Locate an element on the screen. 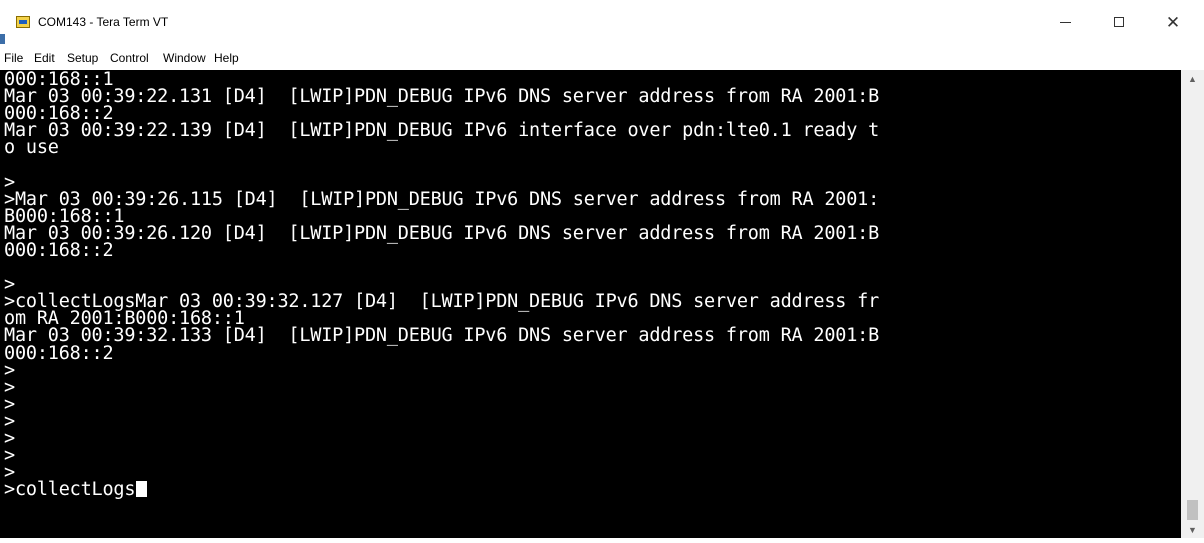 The image size is (1204, 543). window-bottom-border is located at coordinates (602, 540).